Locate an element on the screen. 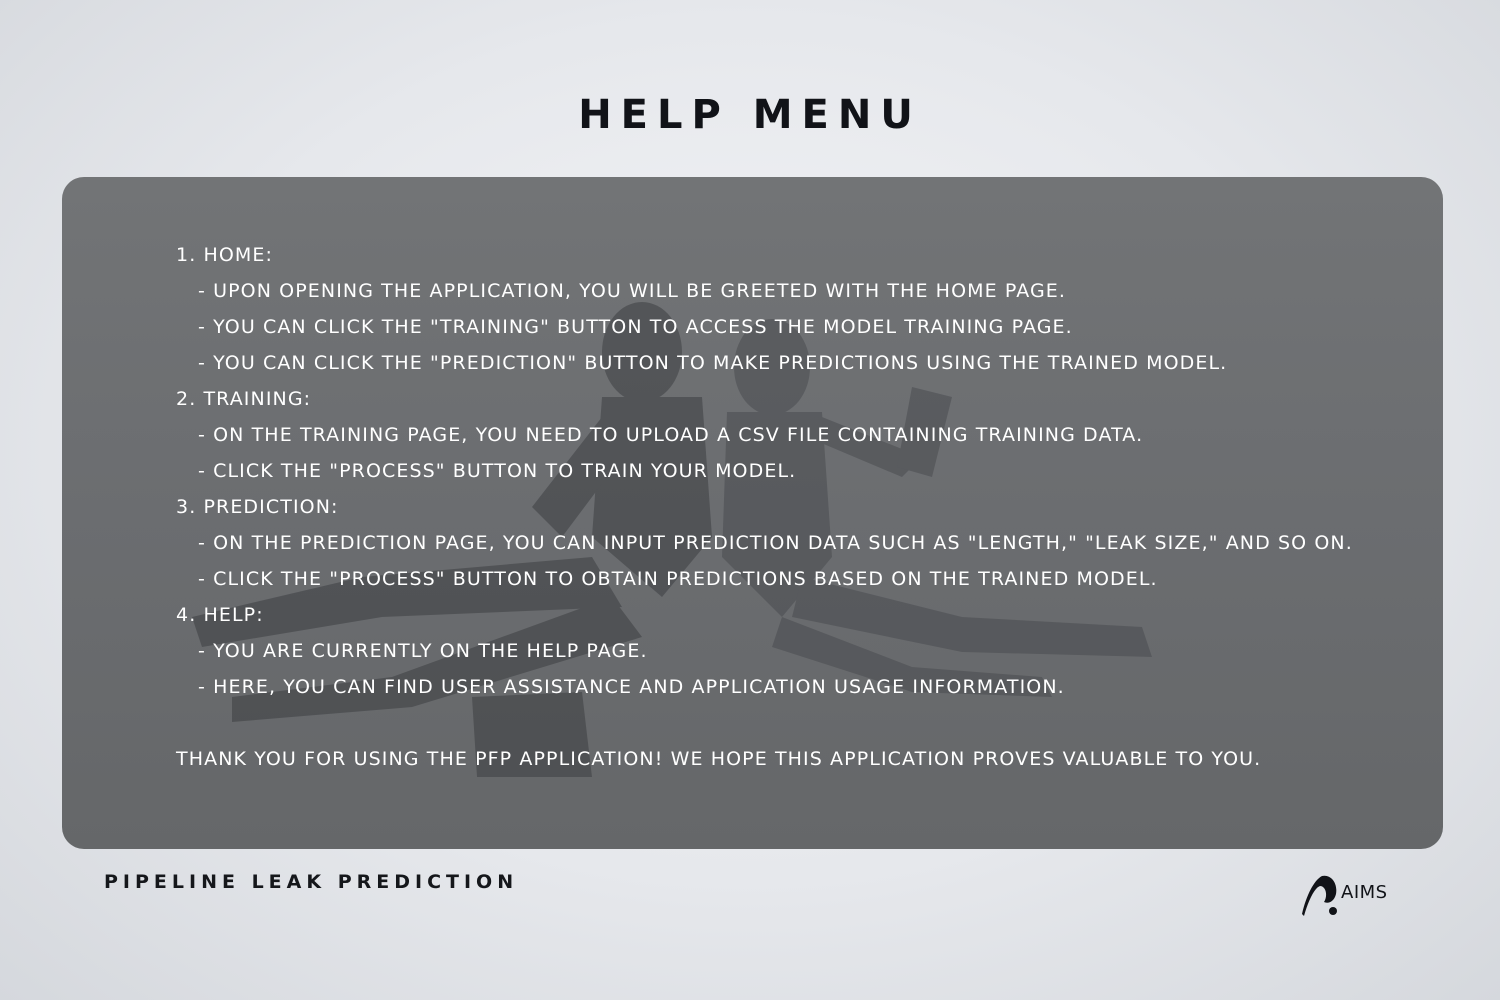 The height and width of the screenshot is (1000, 1500). section-heading: 2. Training: is located at coordinates (244, 399).